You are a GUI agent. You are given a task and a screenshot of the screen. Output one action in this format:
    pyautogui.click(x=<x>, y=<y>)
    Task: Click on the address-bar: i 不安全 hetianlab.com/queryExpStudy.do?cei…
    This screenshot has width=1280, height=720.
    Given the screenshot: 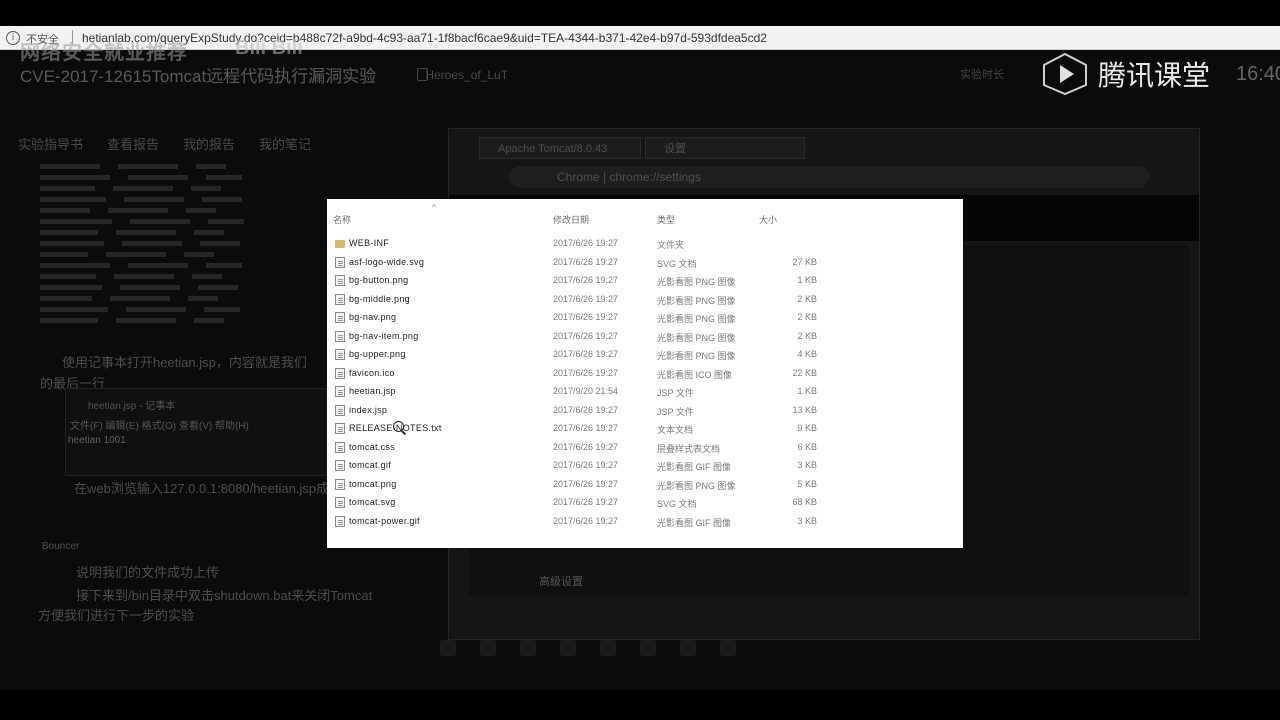 What is the action you would take?
    pyautogui.click(x=640, y=38)
    